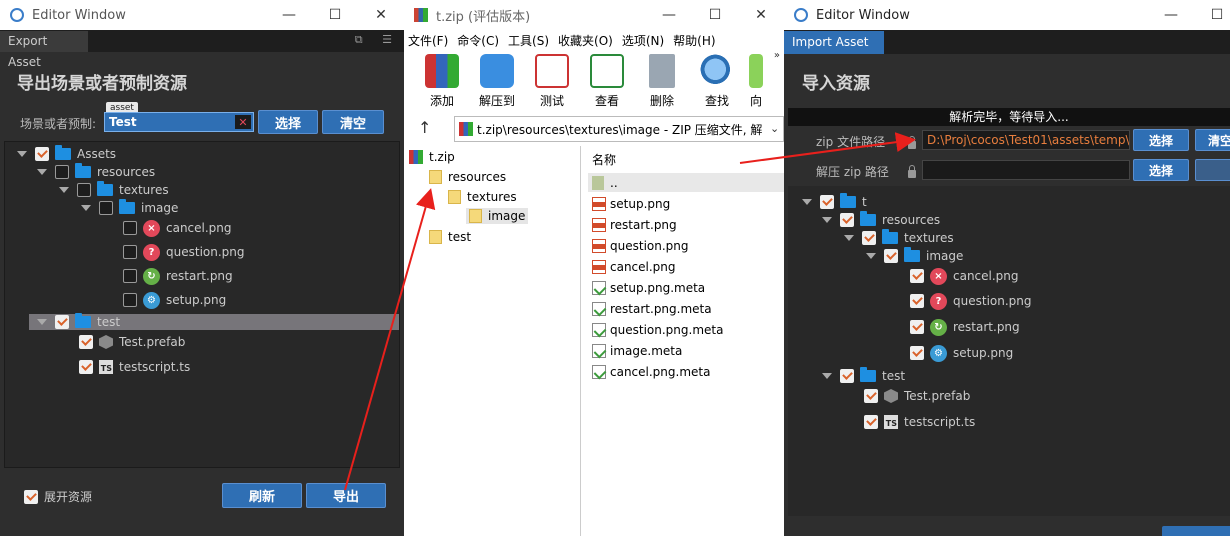 Image resolution: width=1230 pixels, height=536 pixels. I want to click on rar-file-row: image.meta, so click(637, 351).